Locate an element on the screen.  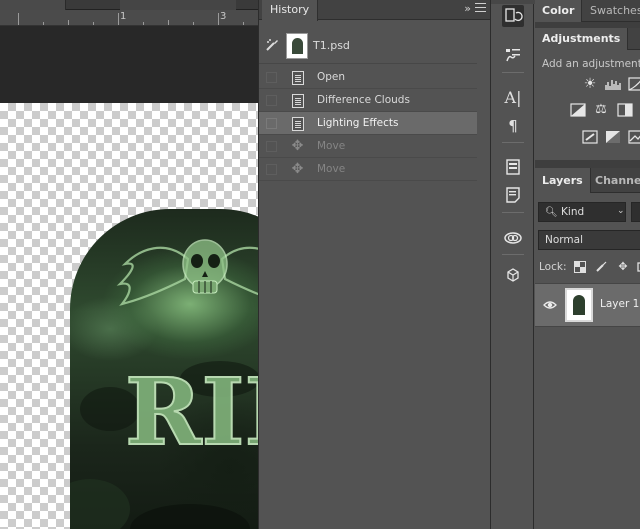
tab-layers: Layers is located at coordinates (563, 180).